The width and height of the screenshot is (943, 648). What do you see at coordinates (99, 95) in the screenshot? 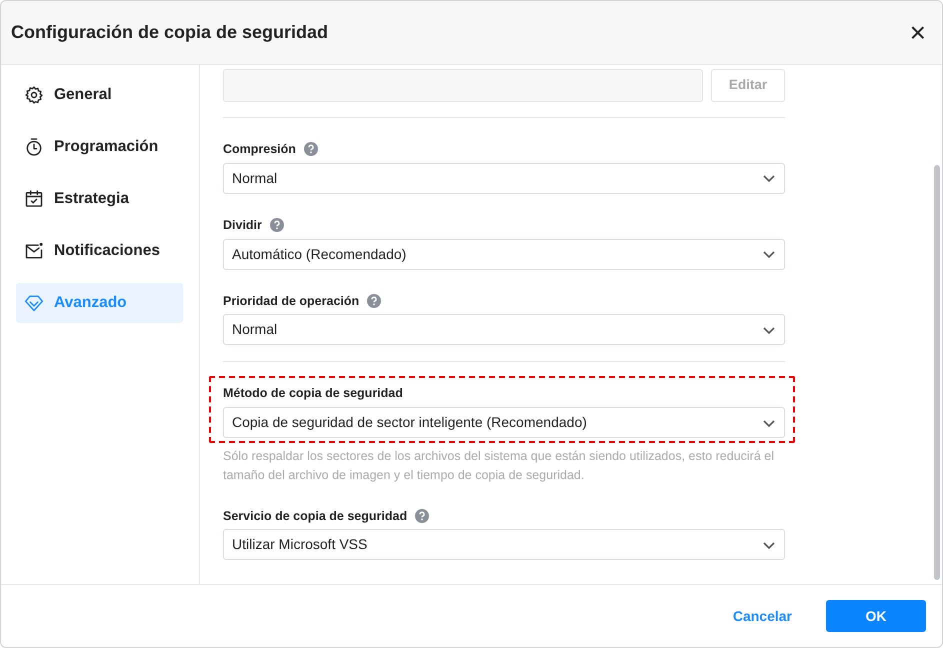
I see `sidebar-item: General` at bounding box center [99, 95].